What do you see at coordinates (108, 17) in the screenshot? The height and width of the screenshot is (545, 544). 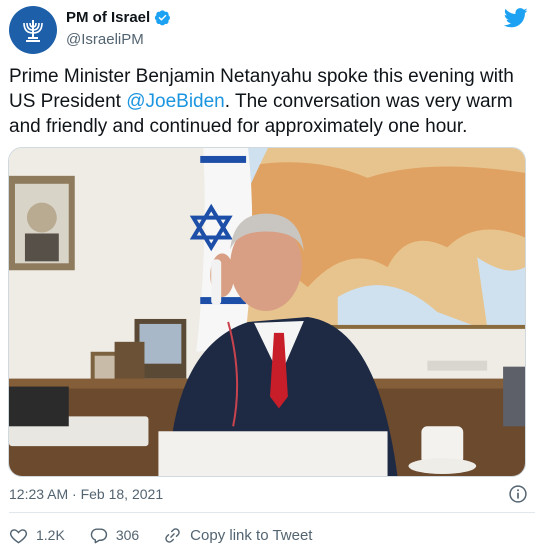 I see `display-name: PM of Israel` at bounding box center [108, 17].